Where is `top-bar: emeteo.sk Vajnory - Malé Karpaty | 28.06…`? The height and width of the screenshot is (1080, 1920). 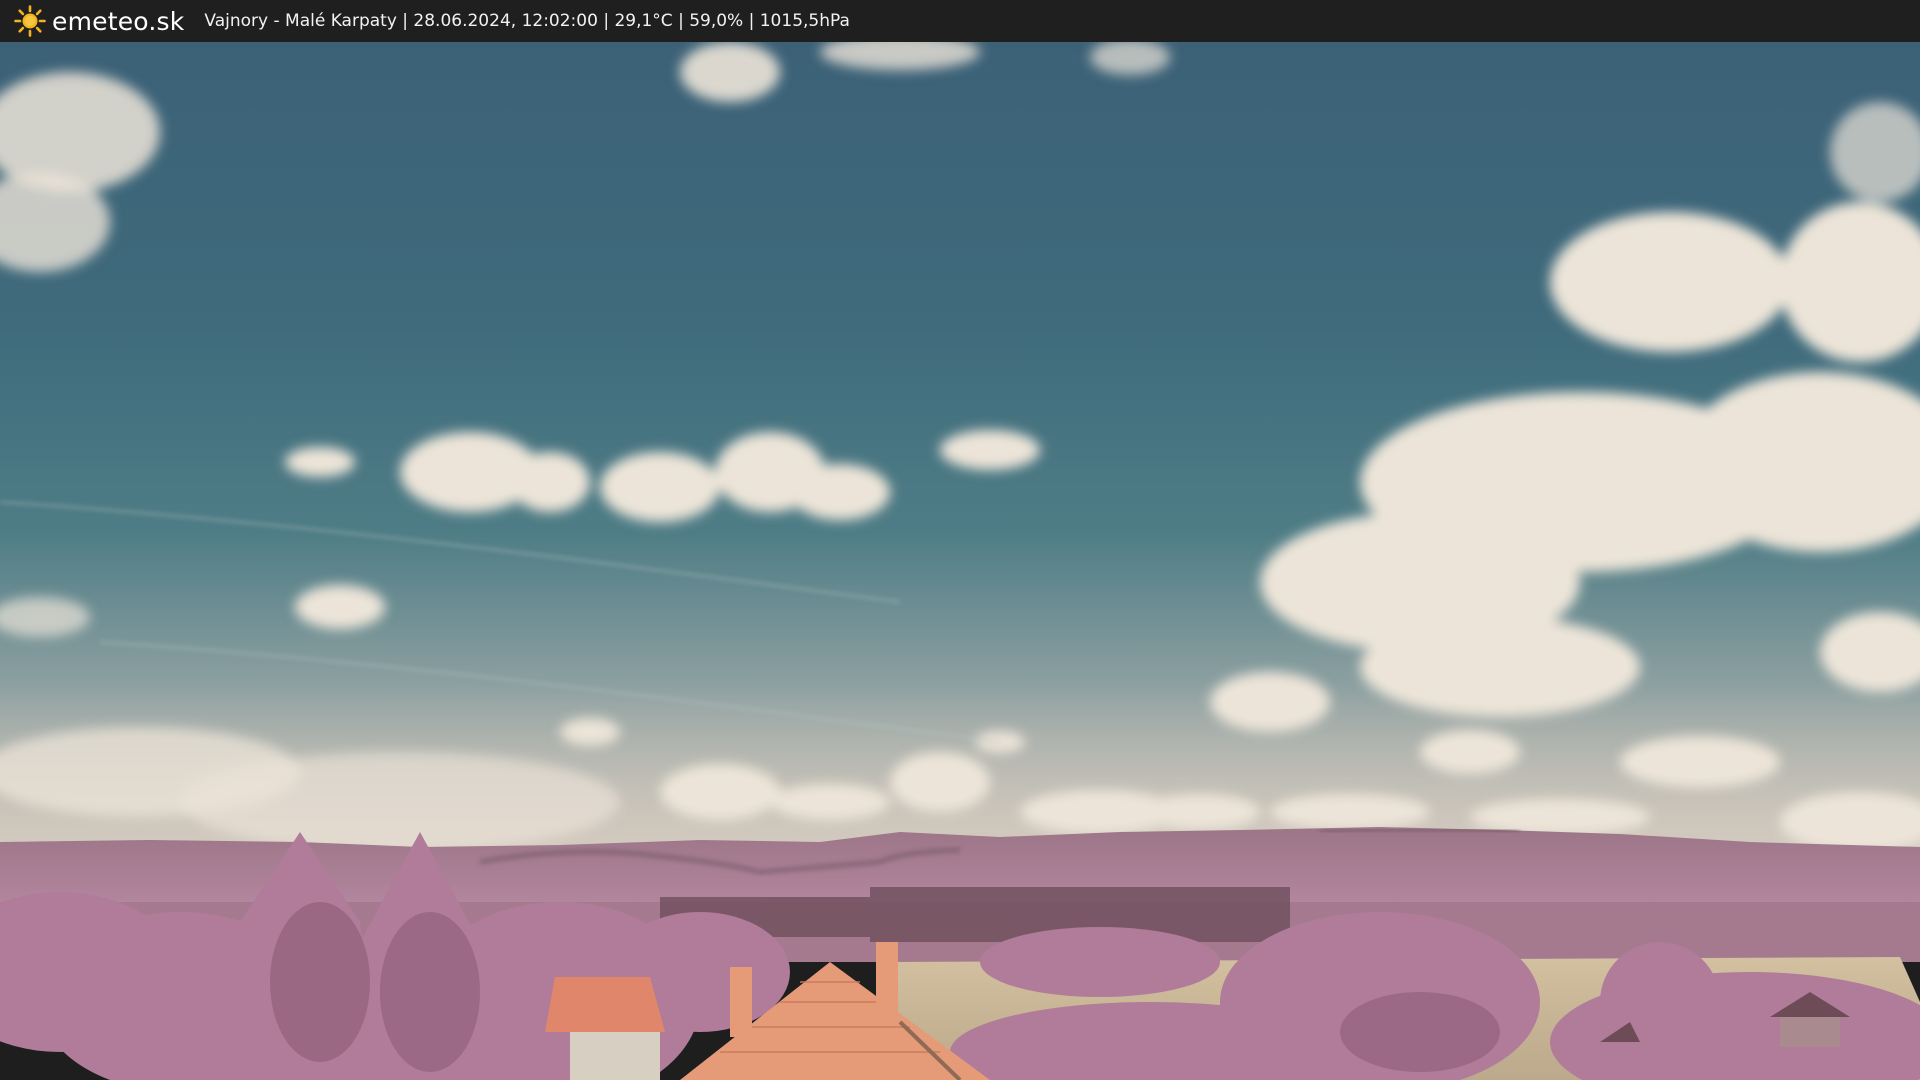
top-bar: emeteo.sk Vajnory - Malé Karpaty | 28.06… is located at coordinates (960, 21).